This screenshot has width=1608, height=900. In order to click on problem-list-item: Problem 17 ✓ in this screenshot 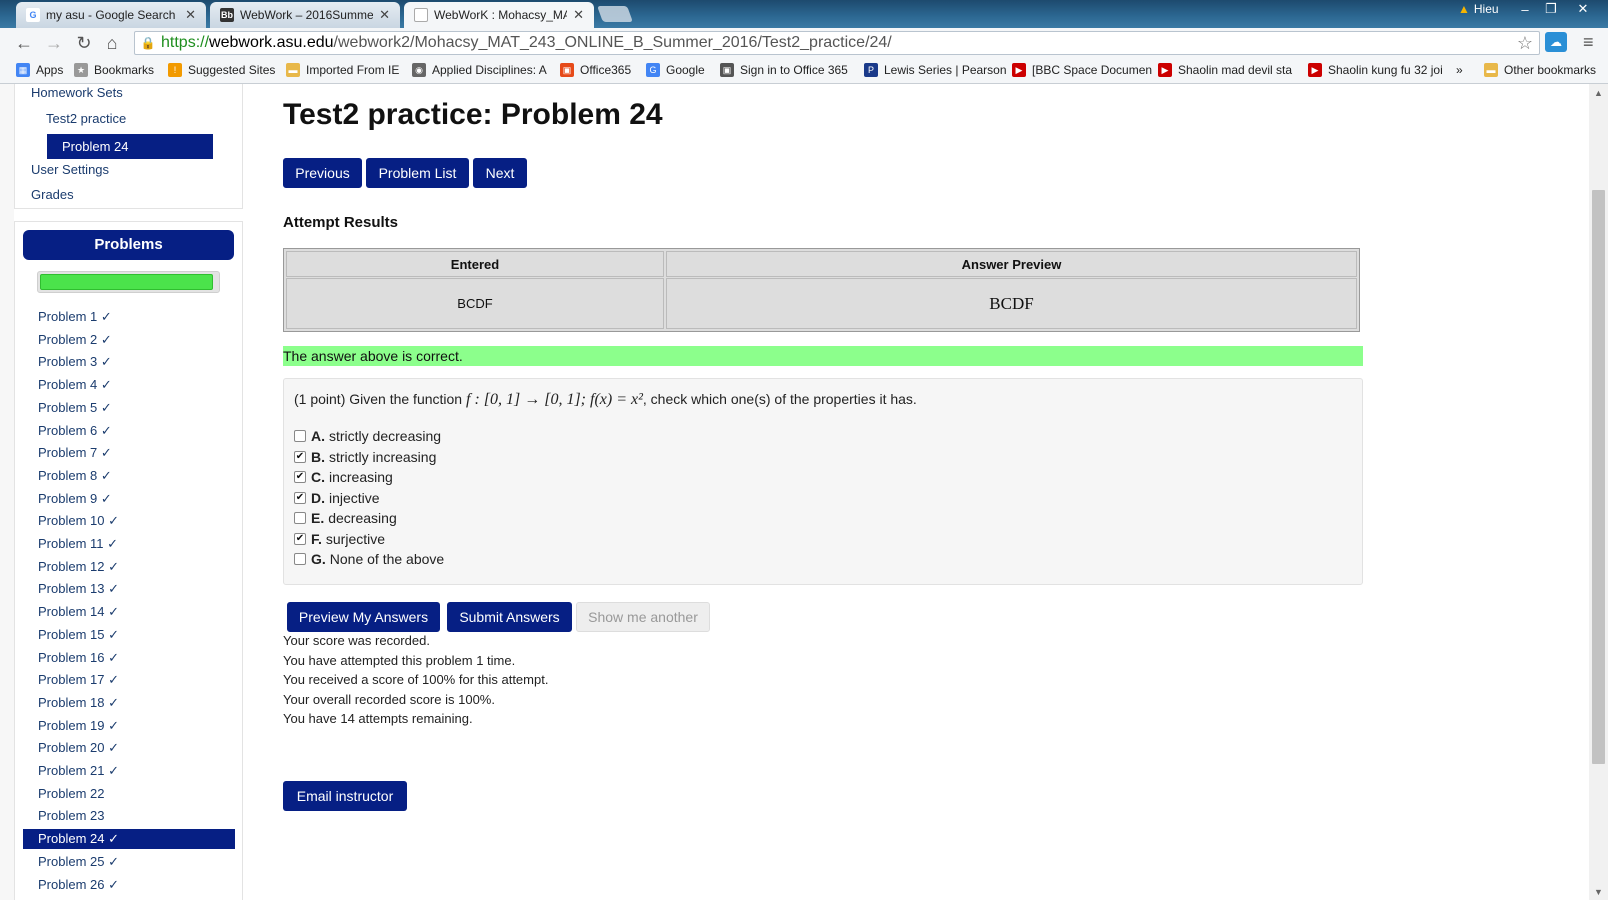, I will do `click(129, 680)`.